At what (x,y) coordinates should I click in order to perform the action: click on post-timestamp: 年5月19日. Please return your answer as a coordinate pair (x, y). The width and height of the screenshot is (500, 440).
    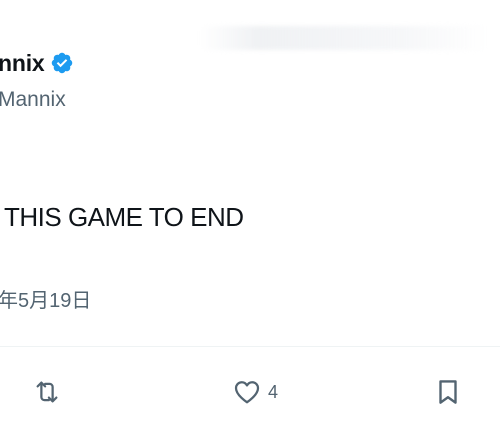
    Looking at the image, I should click on (45, 298).